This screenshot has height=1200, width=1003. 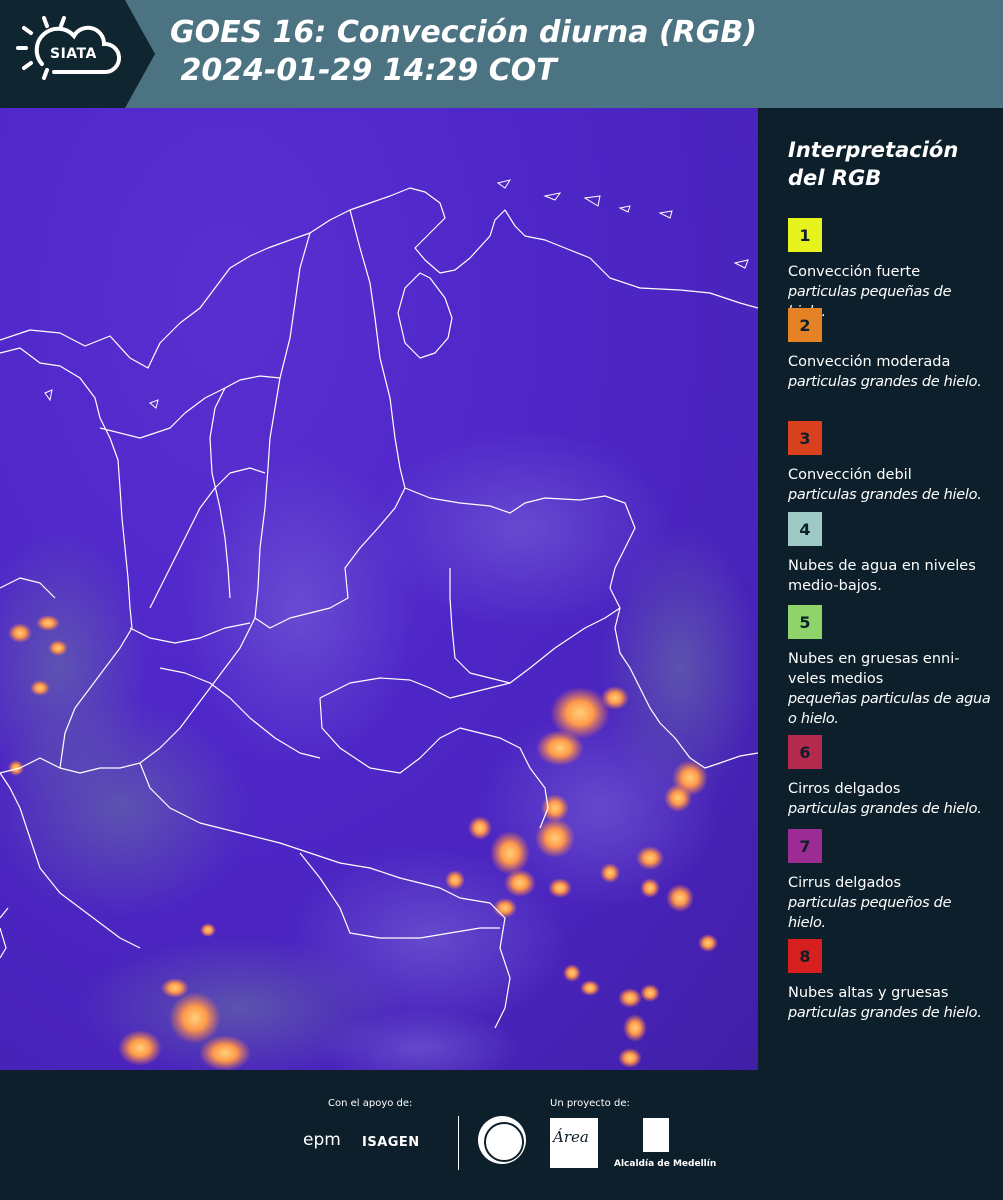 I want to click on legend-label: Nubes en gruesas enni-veles medios, so click(x=874, y=669).